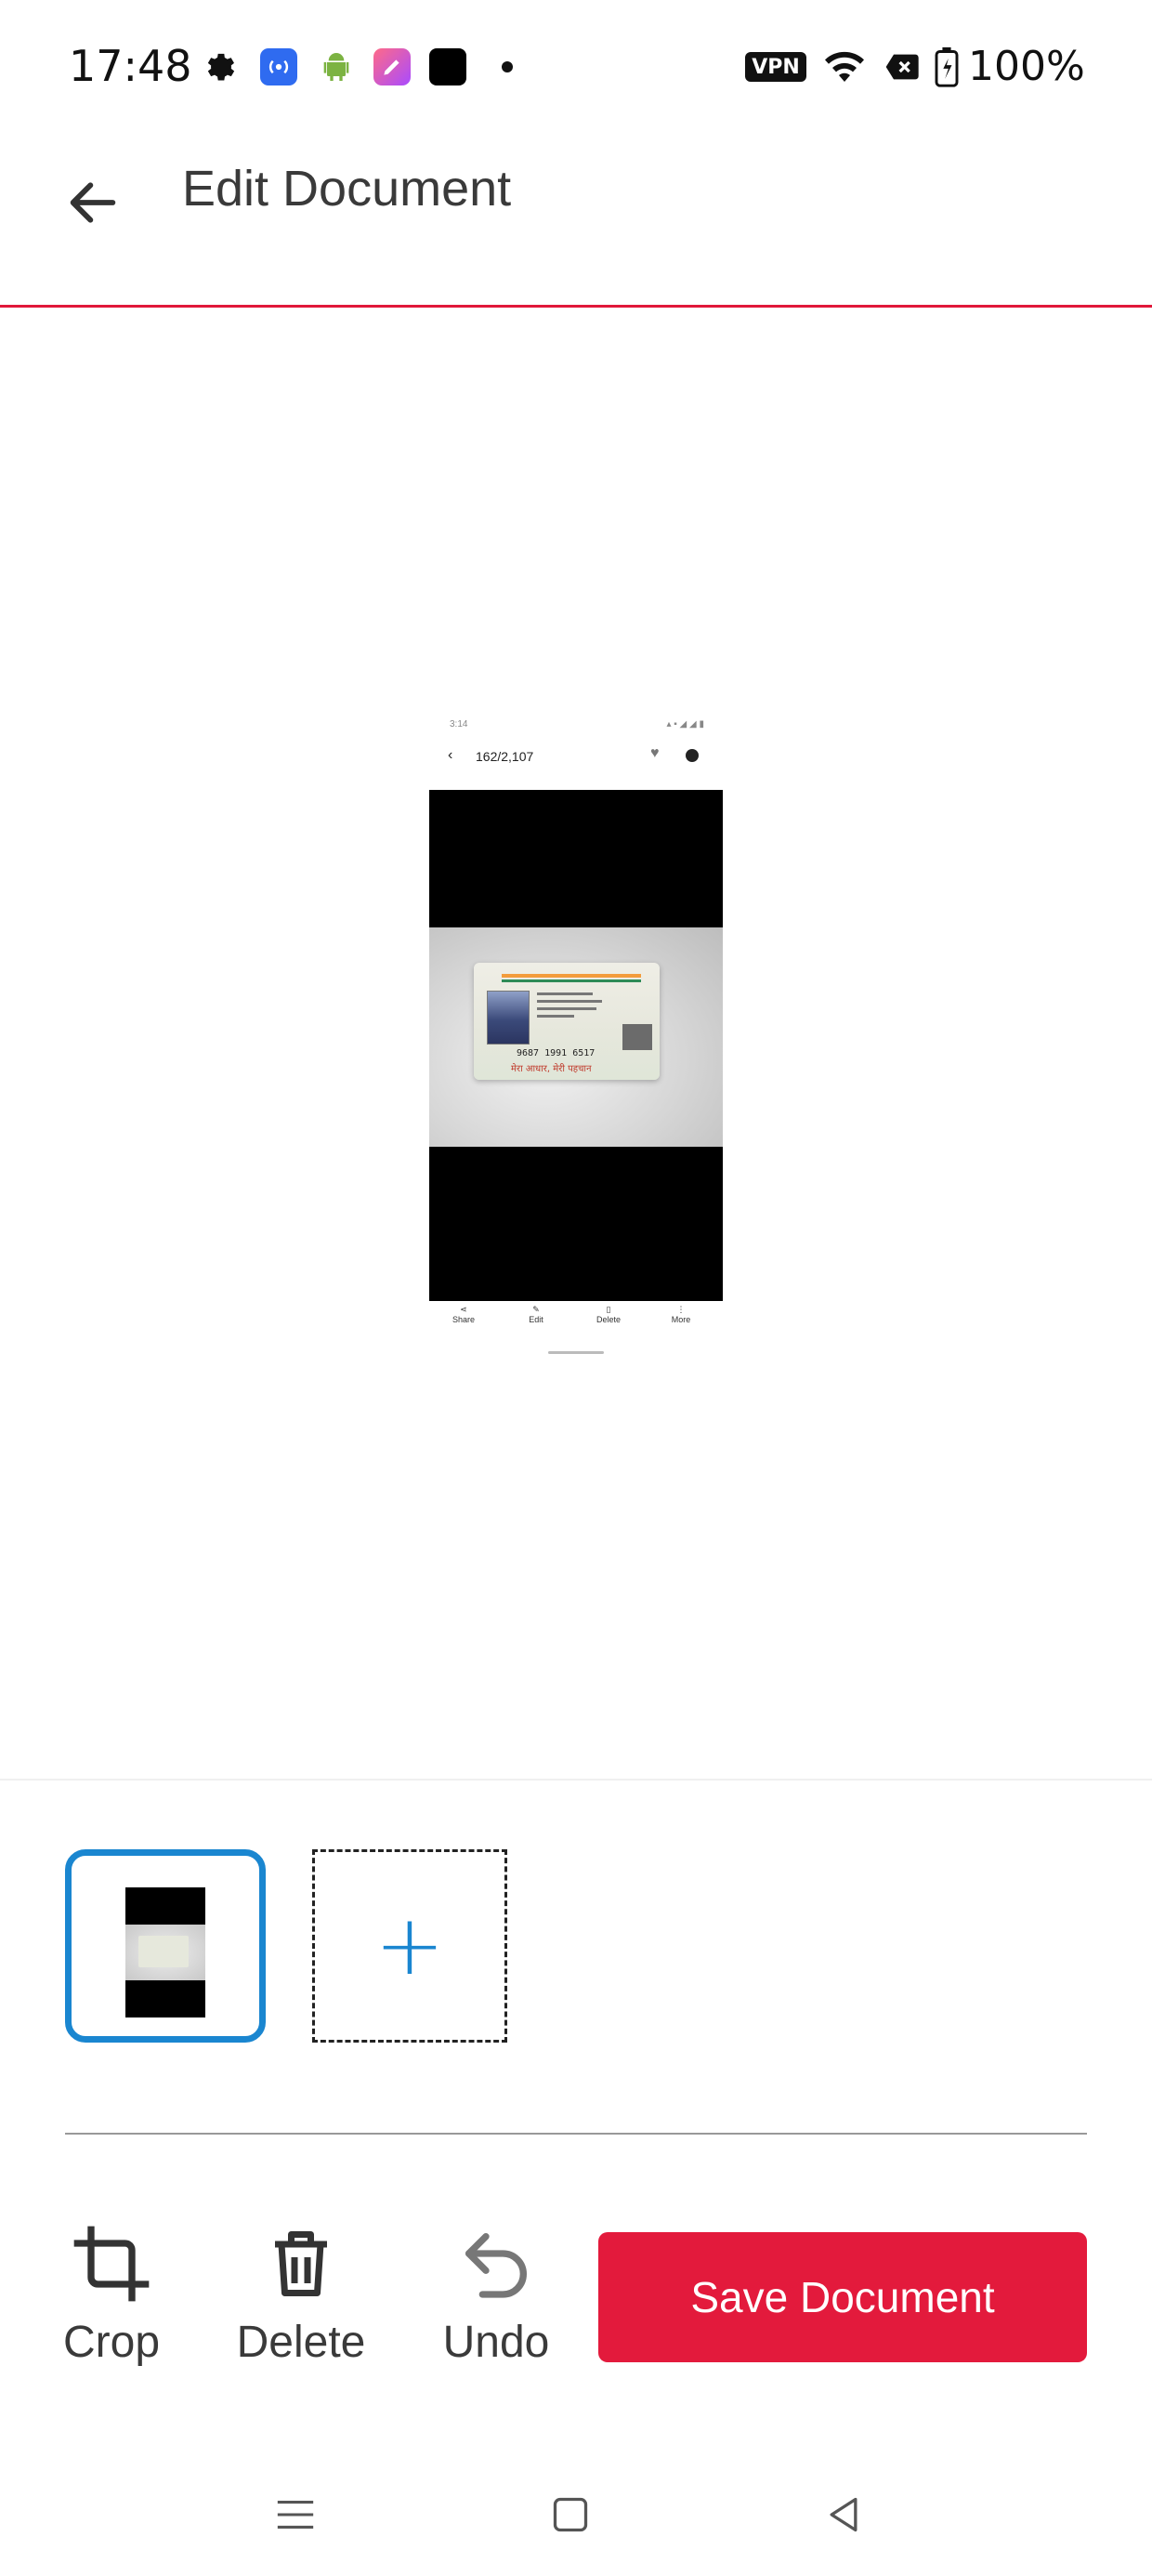  I want to click on preview-share: ⋖ Share, so click(463, 1314).